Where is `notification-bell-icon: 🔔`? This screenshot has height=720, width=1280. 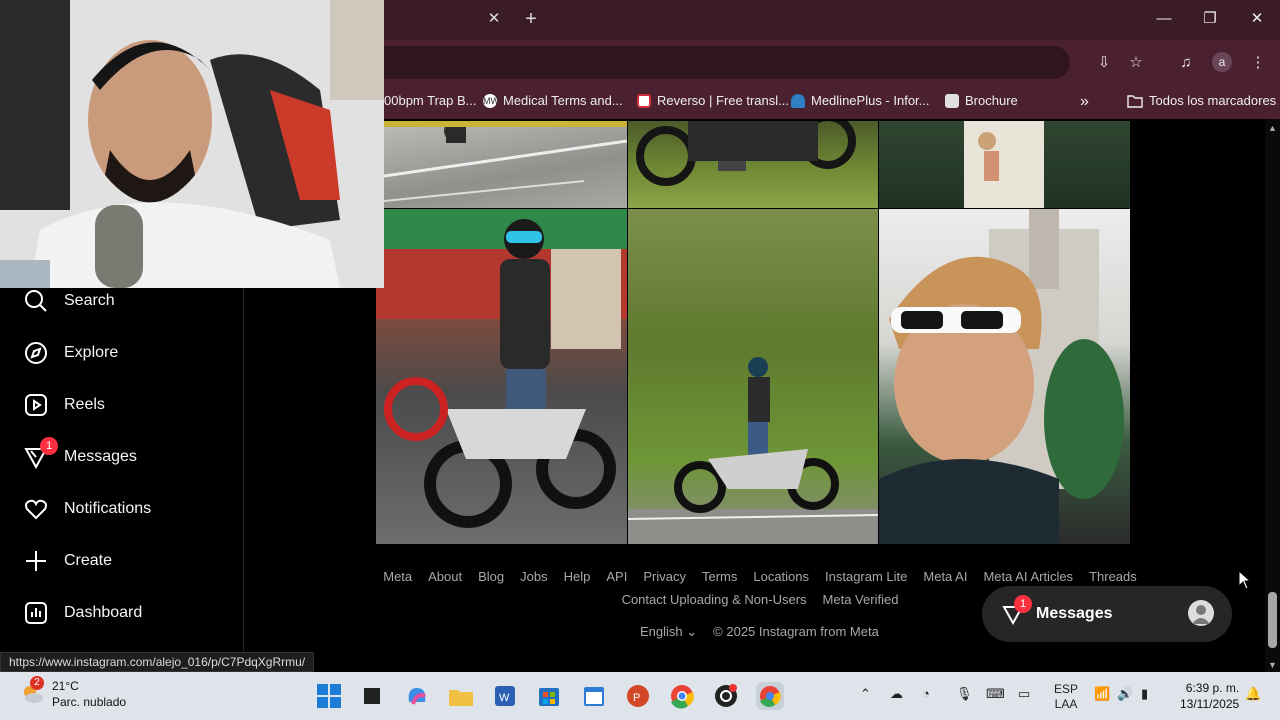 notification-bell-icon: 🔔 is located at coordinates (1253, 694).